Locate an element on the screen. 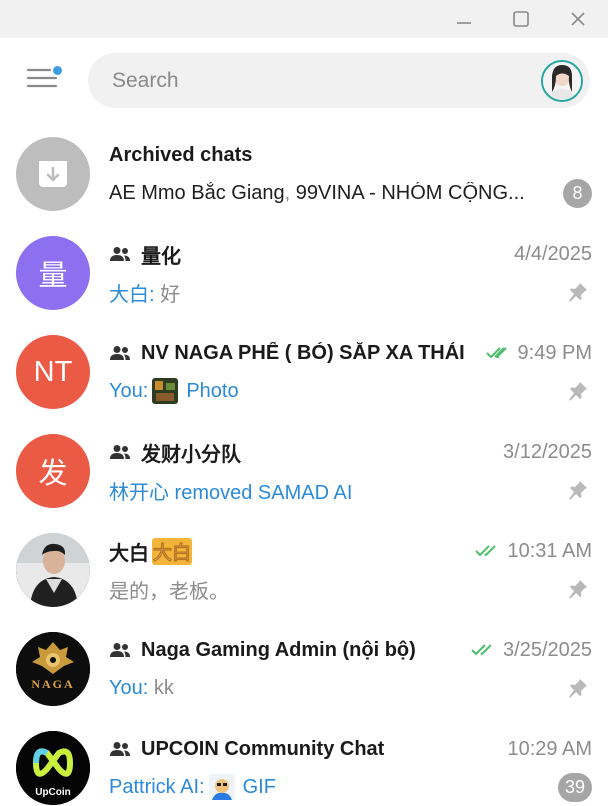 The image size is (608, 806). chat-line1: UPCOIN Community Chat 10:29 AM is located at coordinates (350, 749).